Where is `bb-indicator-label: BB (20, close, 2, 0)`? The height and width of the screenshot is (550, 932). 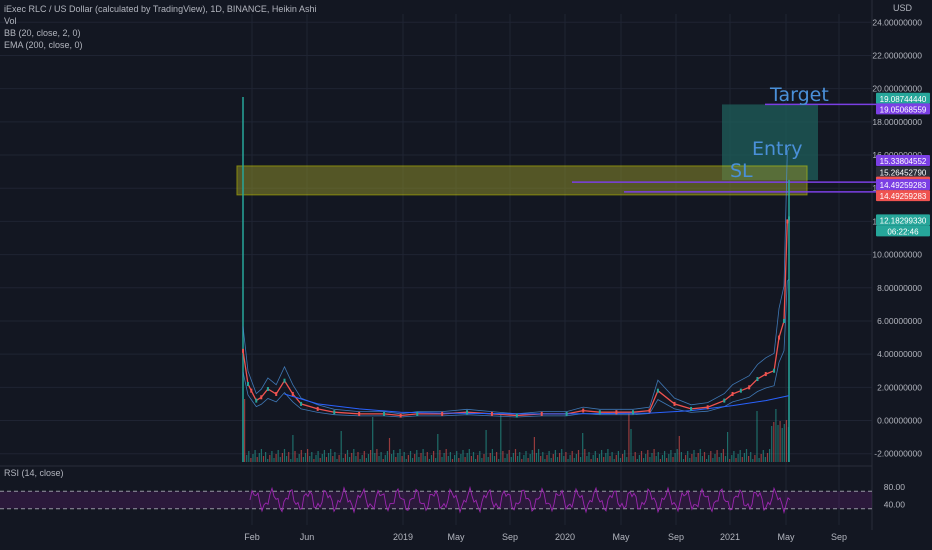
bb-indicator-label: BB (20, close, 2, 0) is located at coordinates (42, 33).